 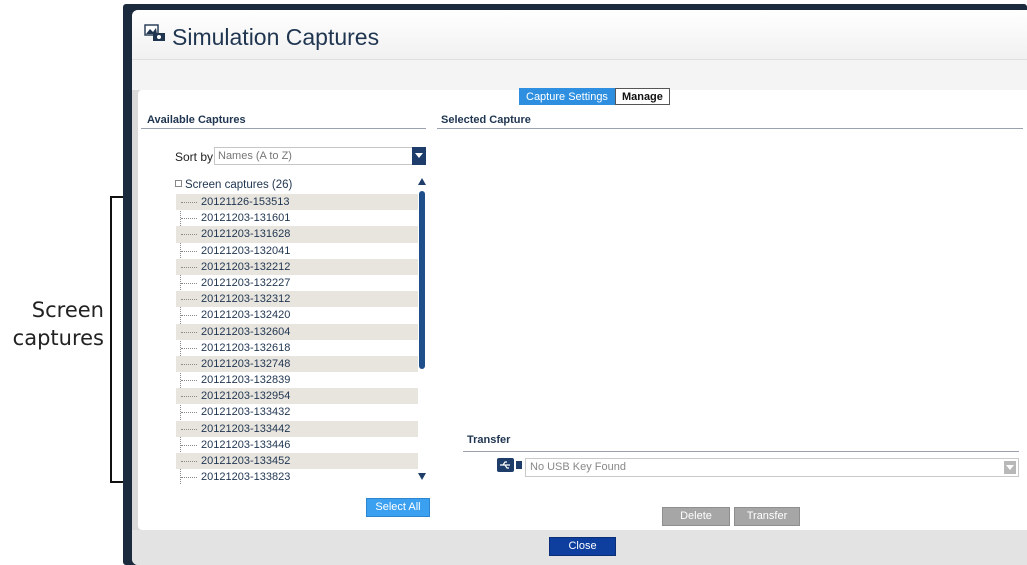 I want to click on collapse-icon, so click(x=178, y=183).